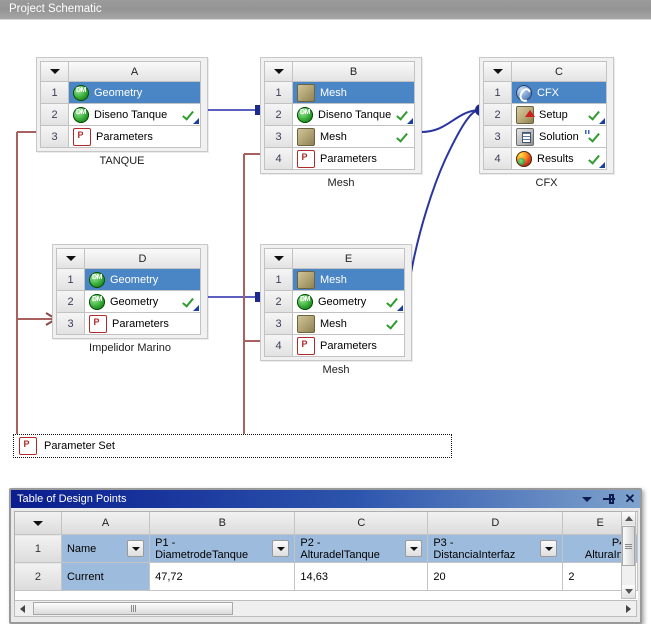 Image resolution: width=651 pixels, height=624 pixels. I want to click on system-b-row-2: 2 Diseno Tanque, so click(339, 115).